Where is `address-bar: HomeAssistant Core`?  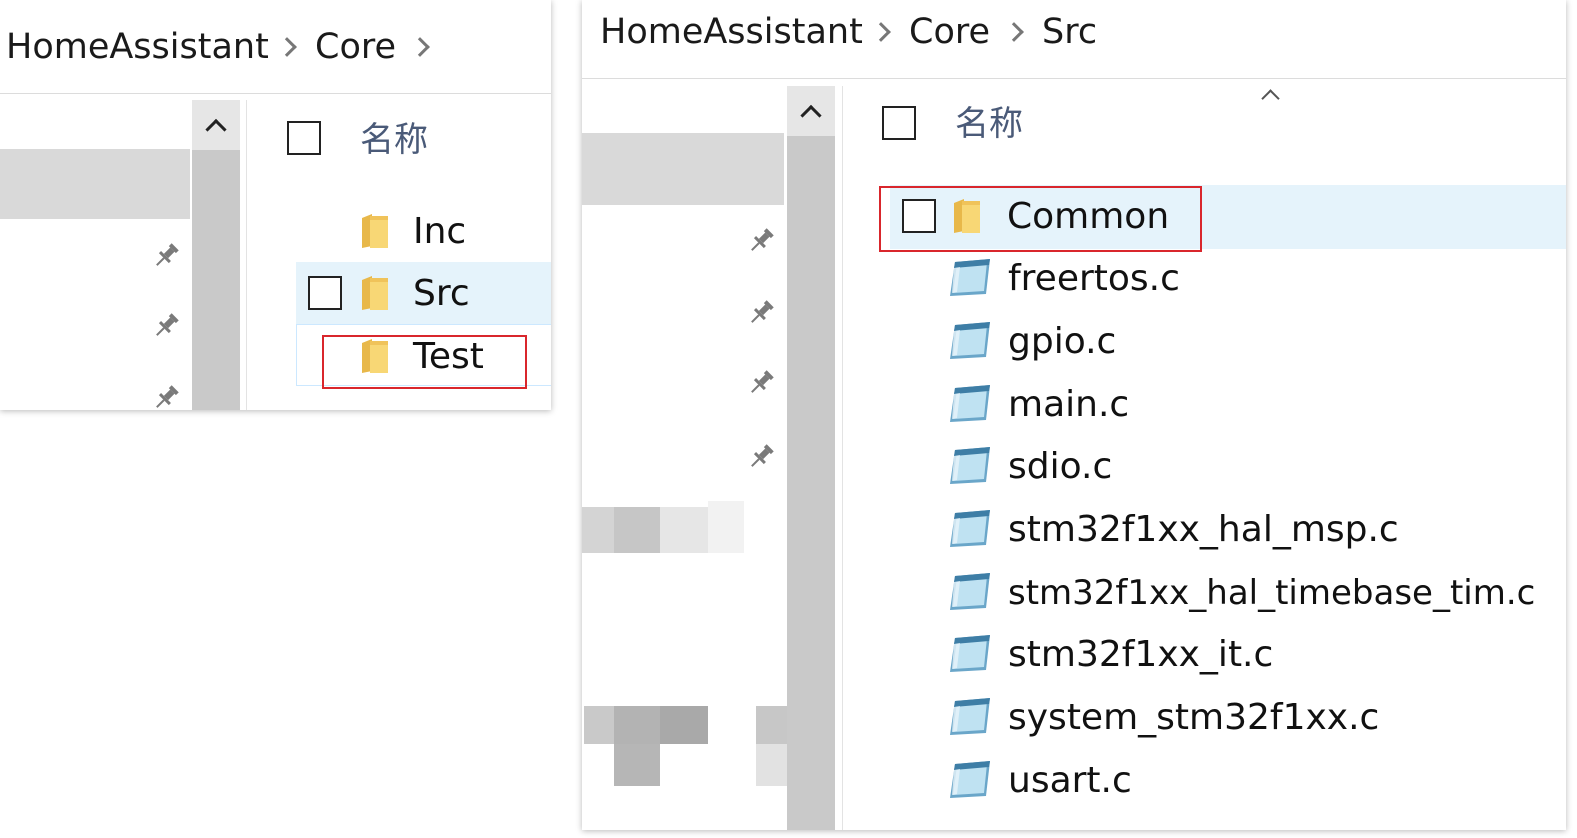
address-bar: HomeAssistant Core is located at coordinates (275, 47).